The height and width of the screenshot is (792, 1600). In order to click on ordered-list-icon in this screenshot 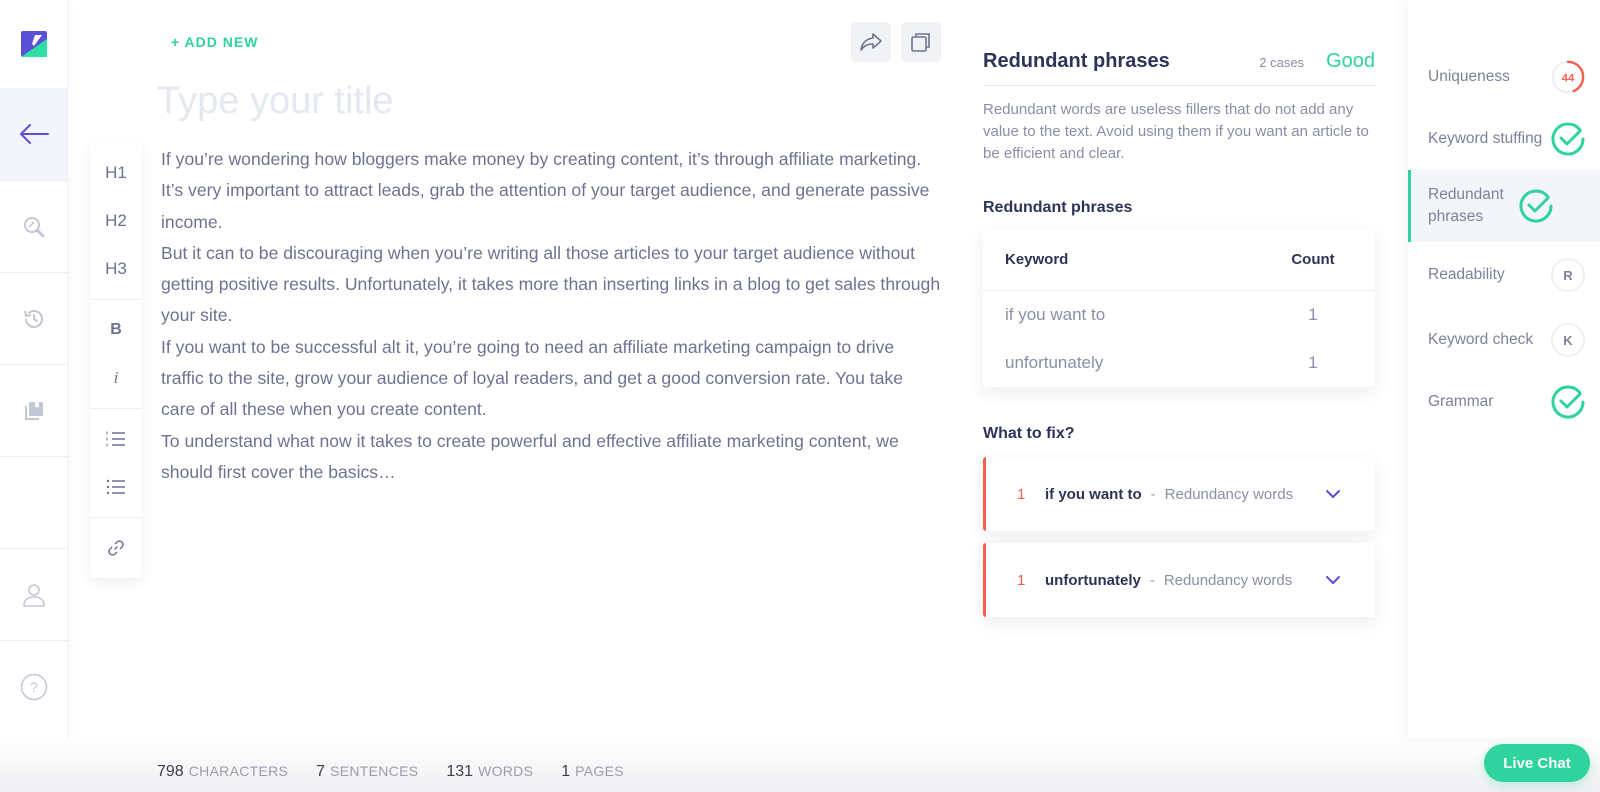, I will do `click(115, 439)`.